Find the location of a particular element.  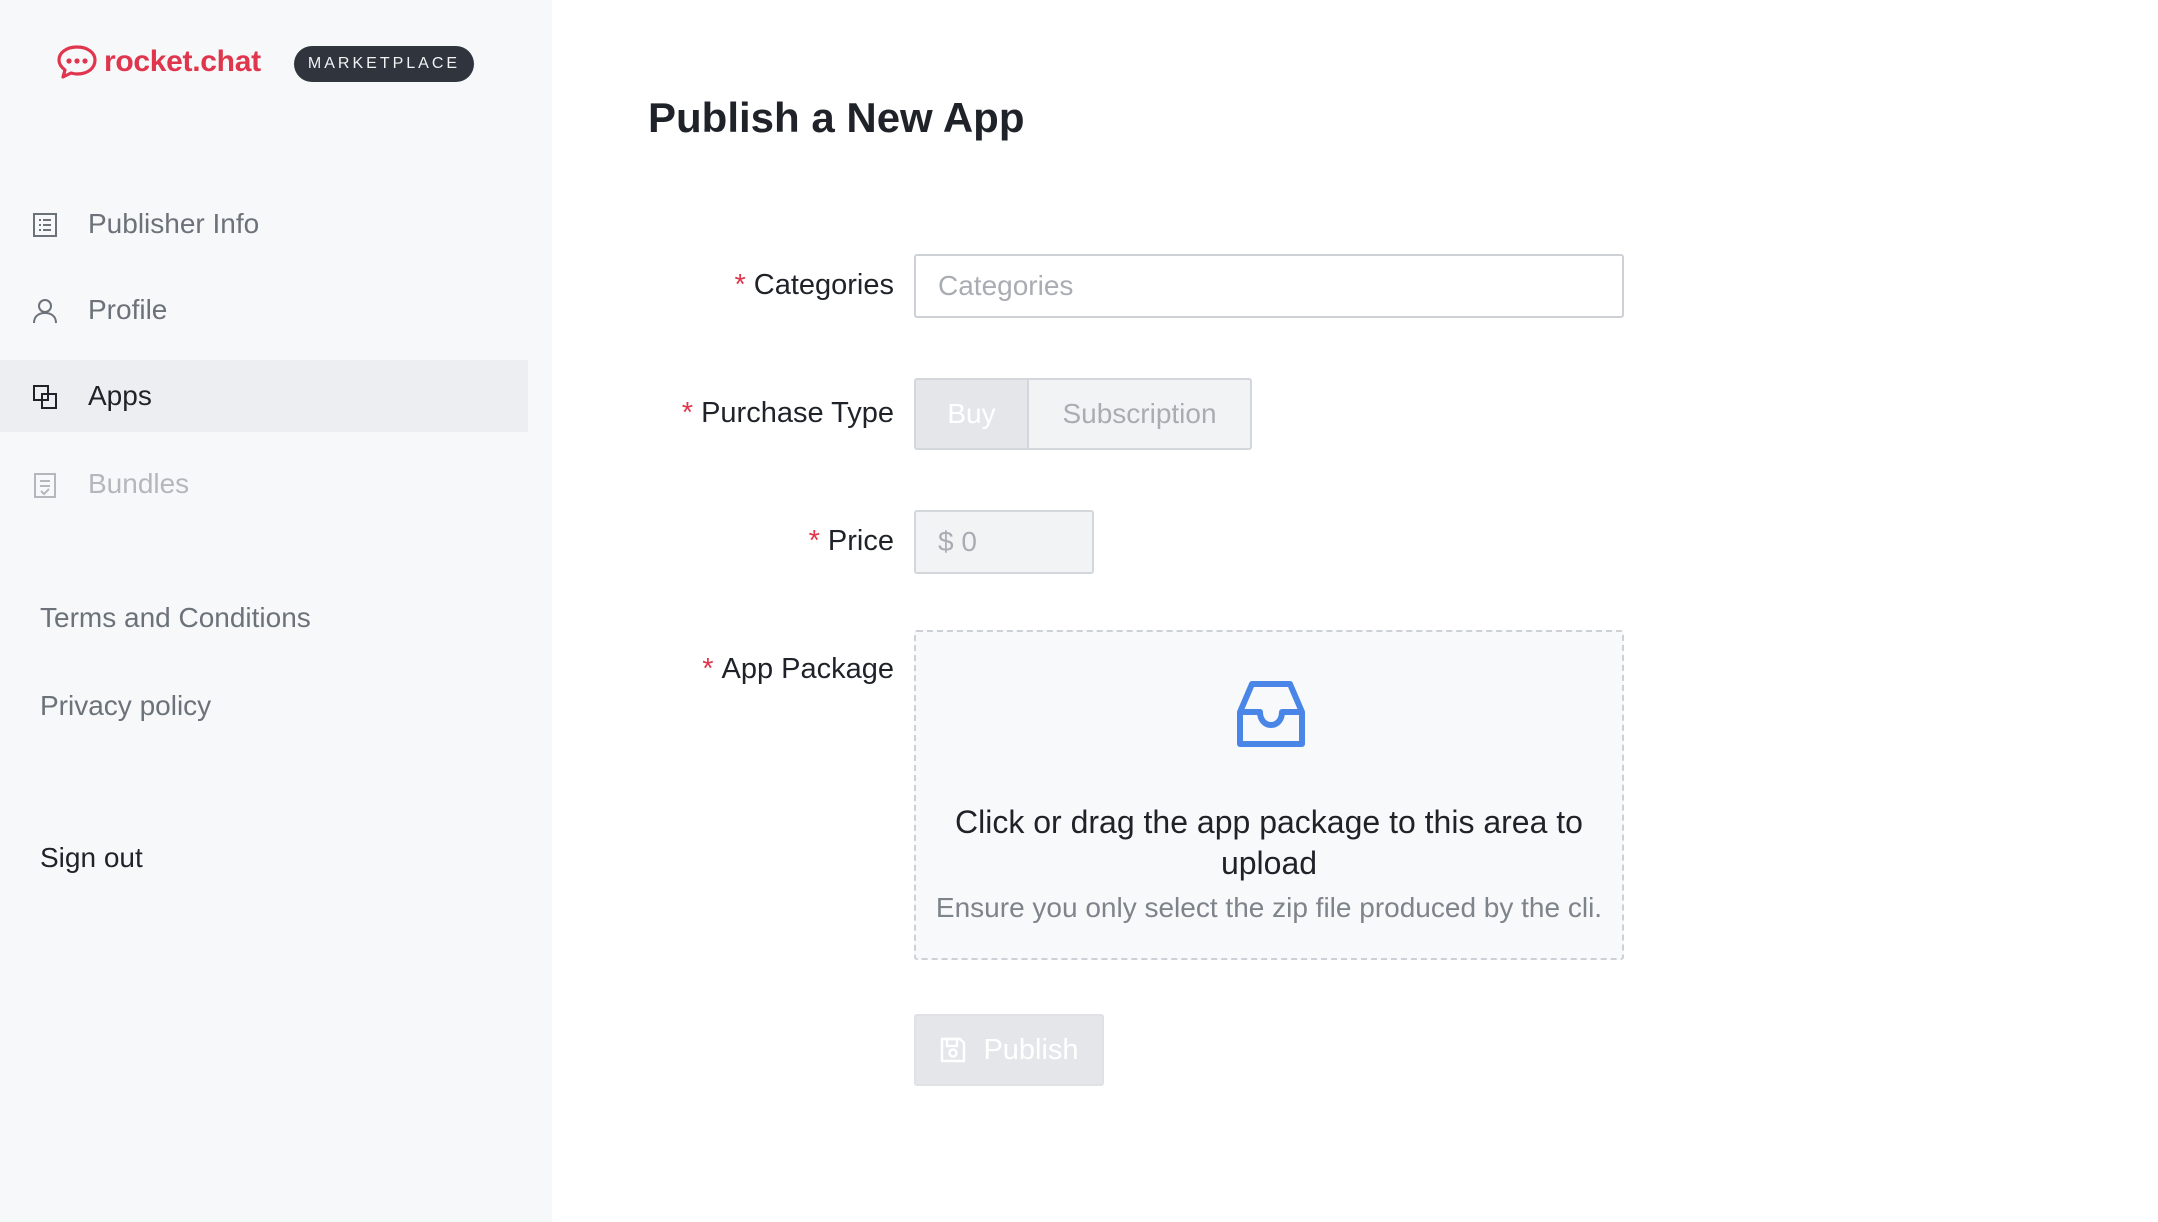

save-icon is located at coordinates (953, 1050).